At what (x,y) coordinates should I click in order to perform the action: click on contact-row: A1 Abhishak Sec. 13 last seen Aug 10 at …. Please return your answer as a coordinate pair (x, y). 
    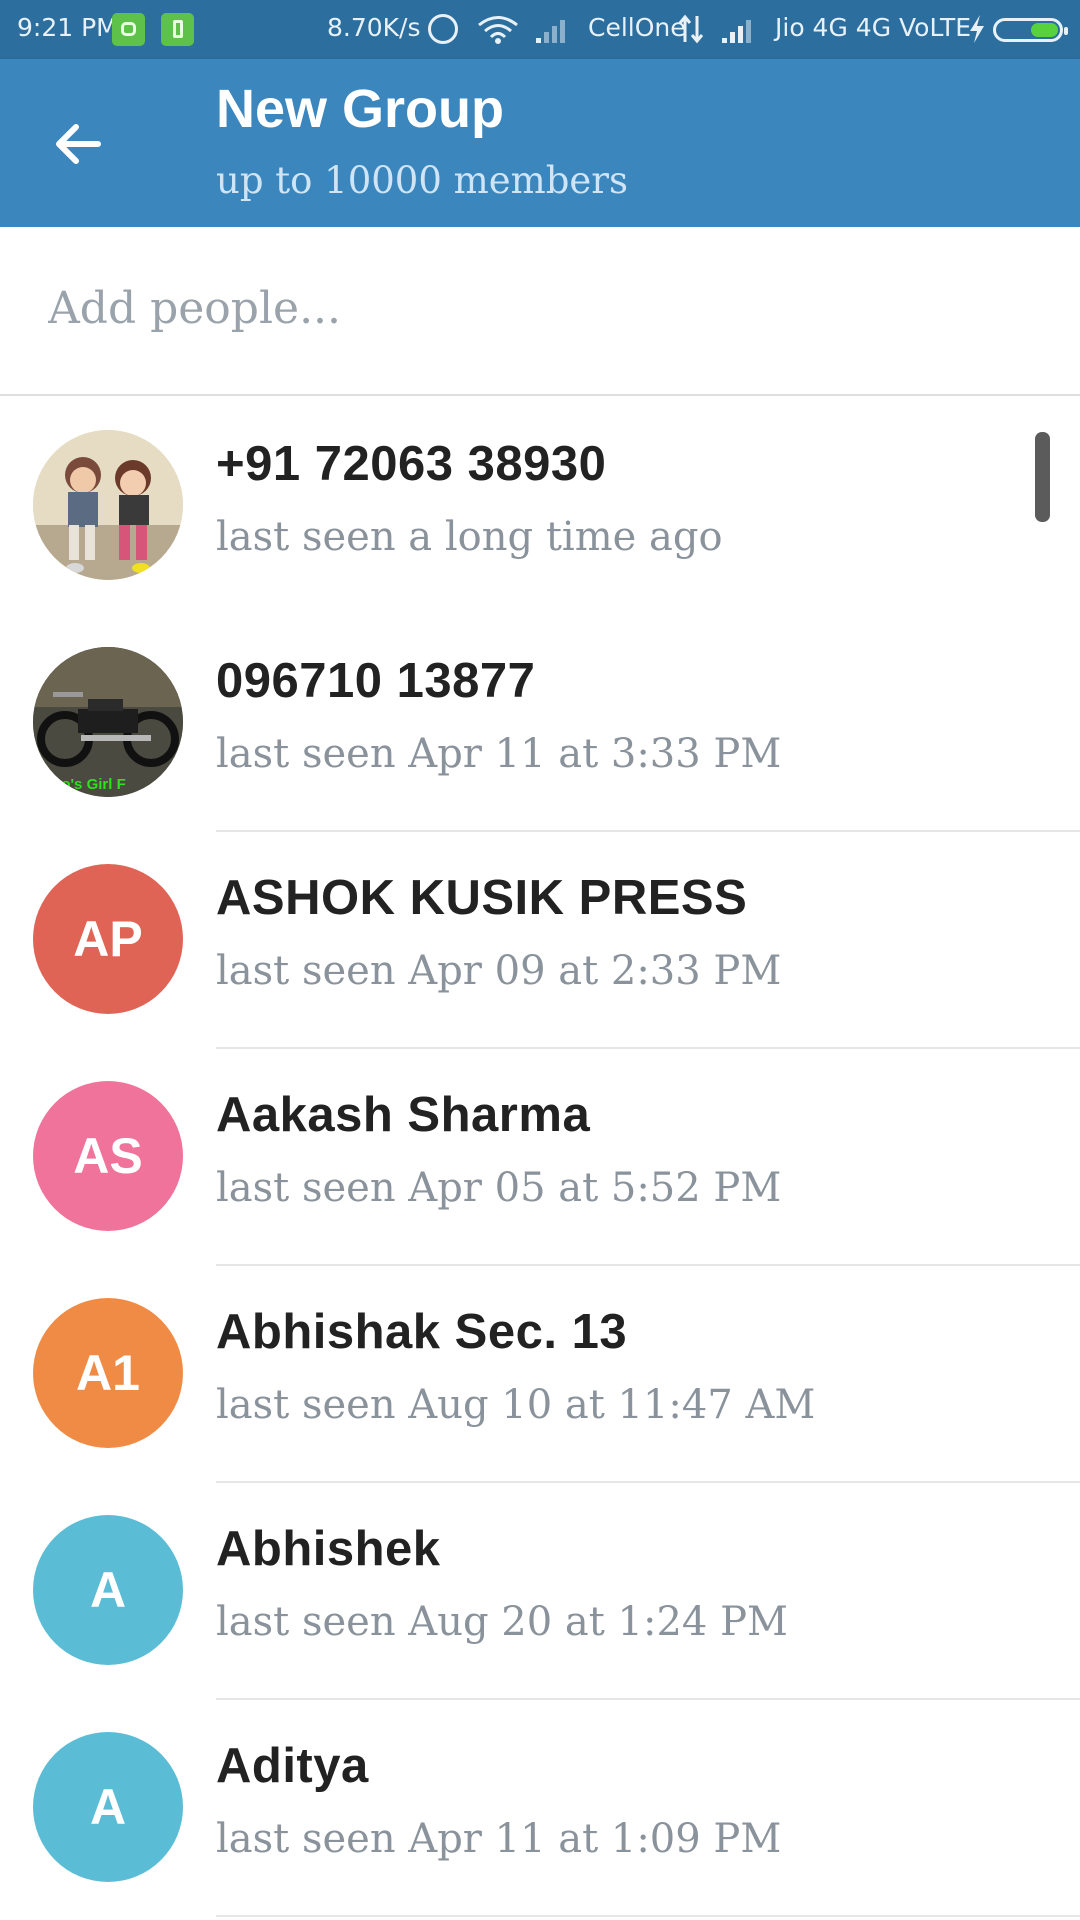
    Looking at the image, I should click on (540, 1374).